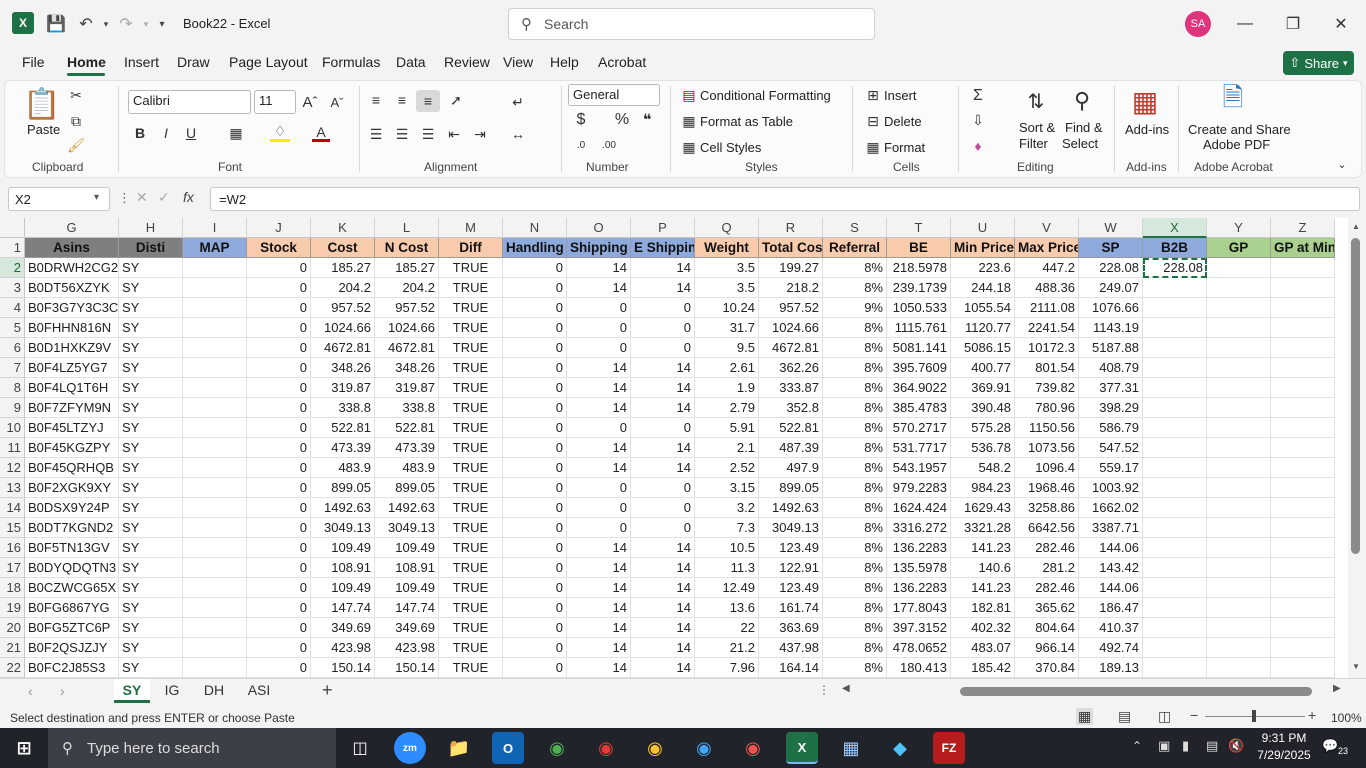 Image resolution: width=1366 pixels, height=768 pixels. What do you see at coordinates (791, 628) in the screenshot?
I see `table-cell: 363.69` at bounding box center [791, 628].